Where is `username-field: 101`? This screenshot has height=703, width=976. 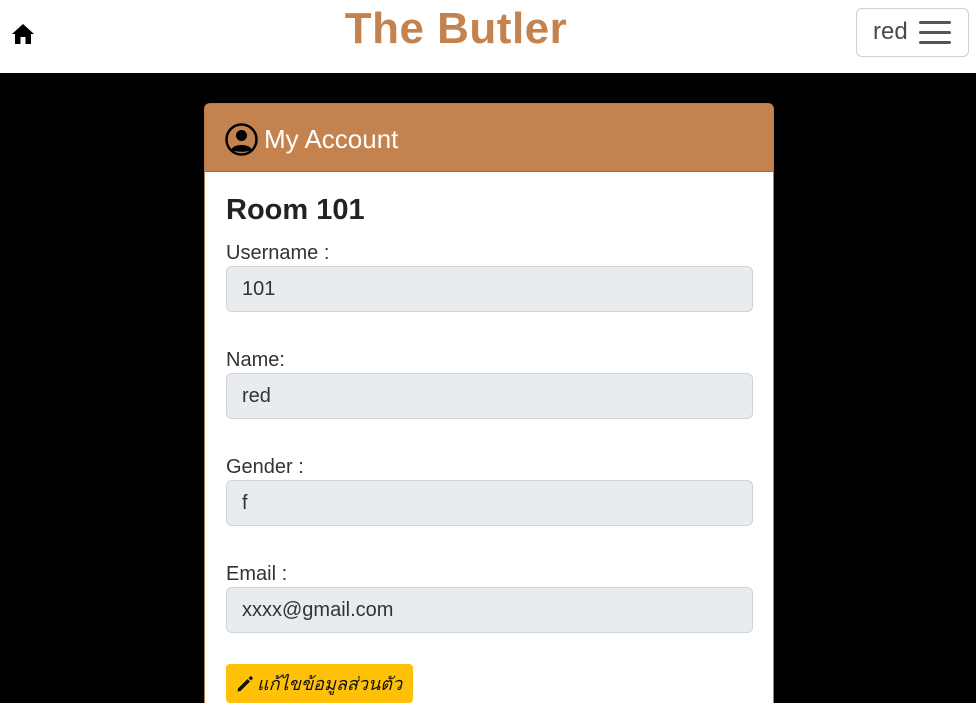 username-field: 101 is located at coordinates (489, 289).